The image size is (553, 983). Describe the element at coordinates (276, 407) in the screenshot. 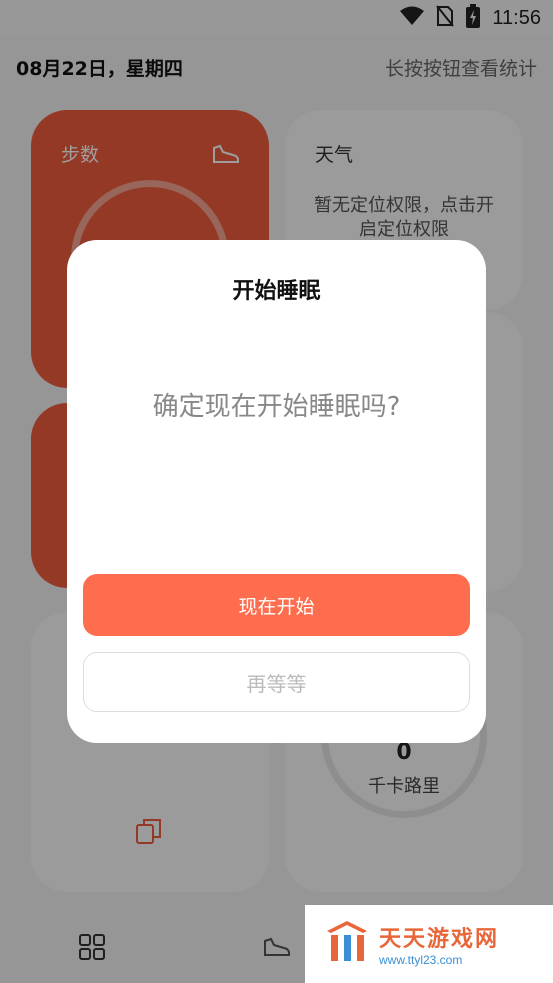

I see `dialog-message: 确定现在开始睡眠吗?` at that location.